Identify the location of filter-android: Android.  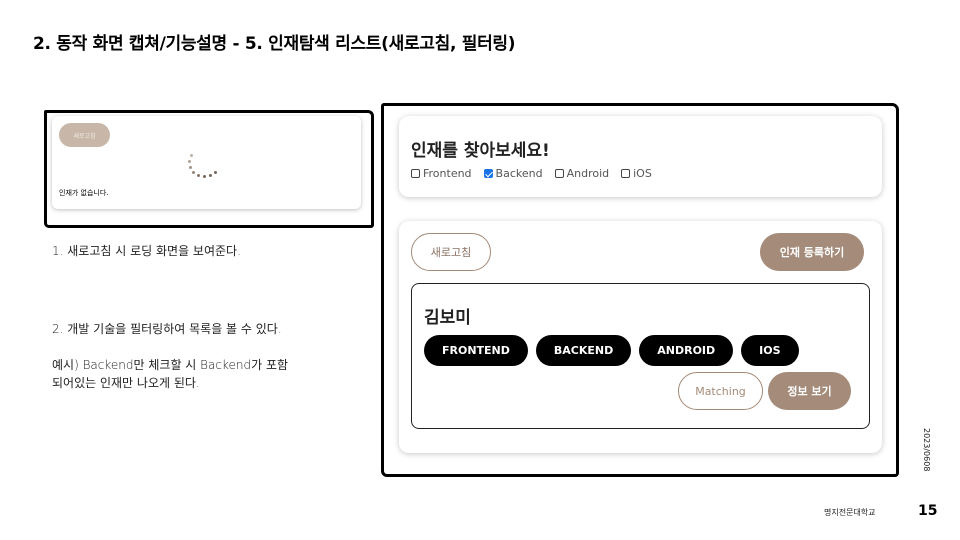
(582, 173).